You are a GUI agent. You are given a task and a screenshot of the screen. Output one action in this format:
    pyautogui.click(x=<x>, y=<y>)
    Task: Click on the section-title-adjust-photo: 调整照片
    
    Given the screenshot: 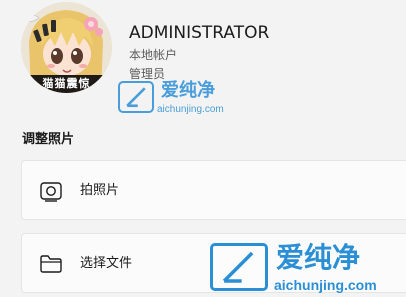 What is the action you would take?
    pyautogui.click(x=48, y=139)
    